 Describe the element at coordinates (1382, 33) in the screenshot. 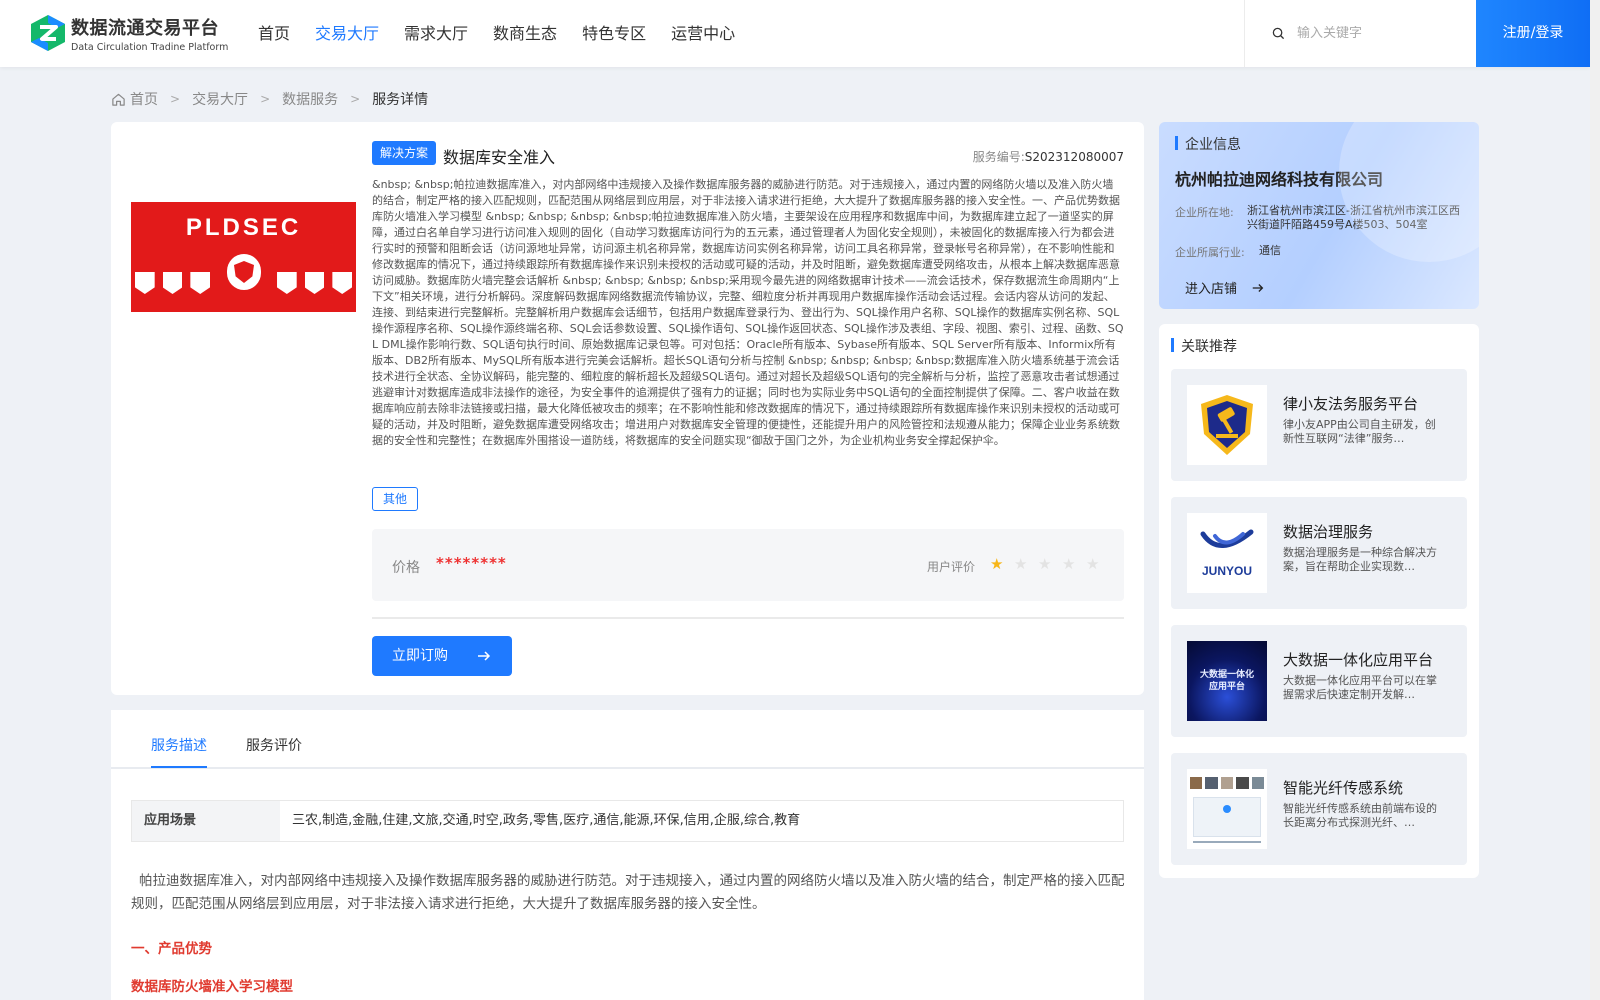

I see `search-input` at that location.